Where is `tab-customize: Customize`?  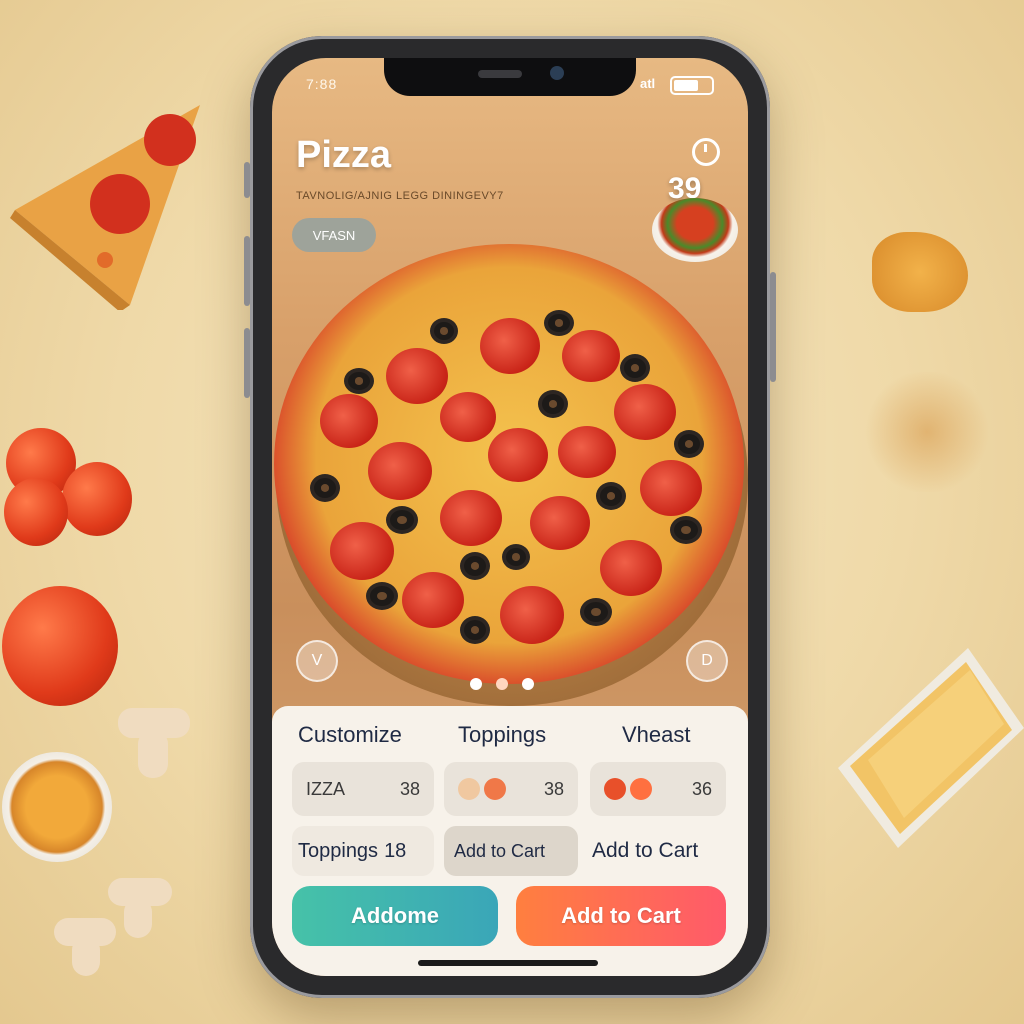
tab-customize: Customize is located at coordinates (350, 735).